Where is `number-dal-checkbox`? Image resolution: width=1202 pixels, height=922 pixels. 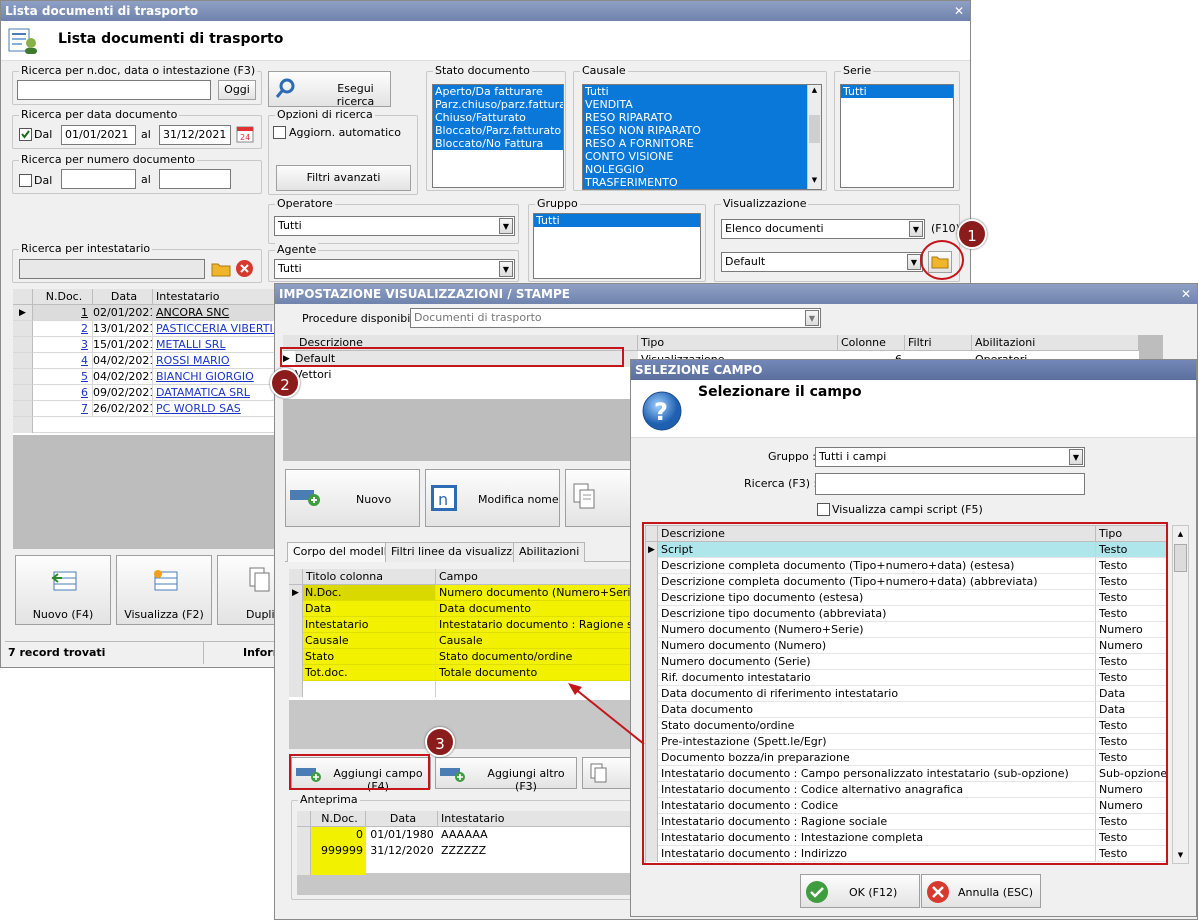
number-dal-checkbox is located at coordinates (25, 180).